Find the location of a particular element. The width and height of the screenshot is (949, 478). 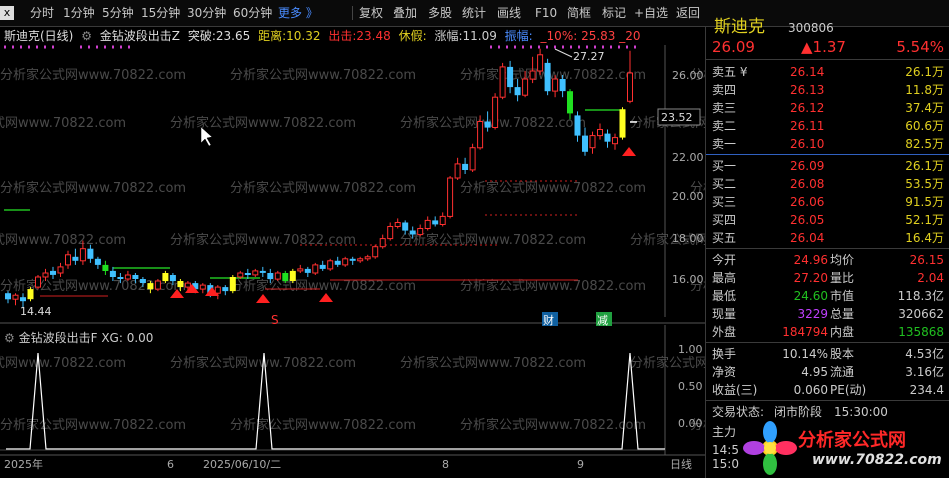

tab-30min: 30分钟 is located at coordinates (206, 13).